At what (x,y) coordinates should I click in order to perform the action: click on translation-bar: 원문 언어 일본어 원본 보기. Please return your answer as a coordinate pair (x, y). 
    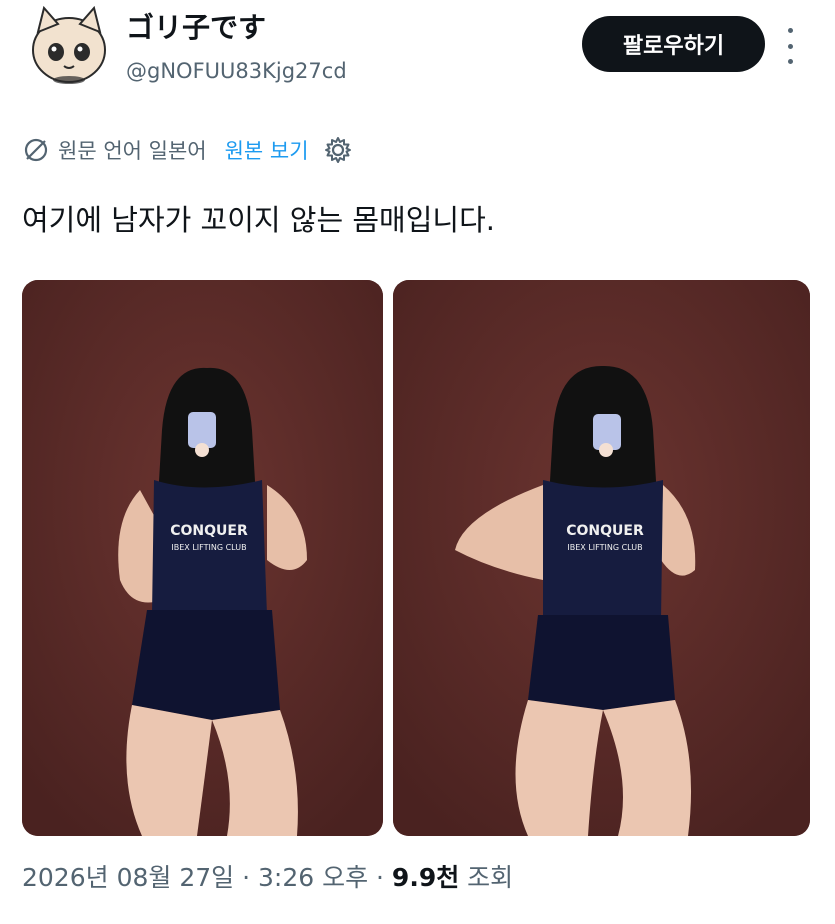
    Looking at the image, I should click on (187, 150).